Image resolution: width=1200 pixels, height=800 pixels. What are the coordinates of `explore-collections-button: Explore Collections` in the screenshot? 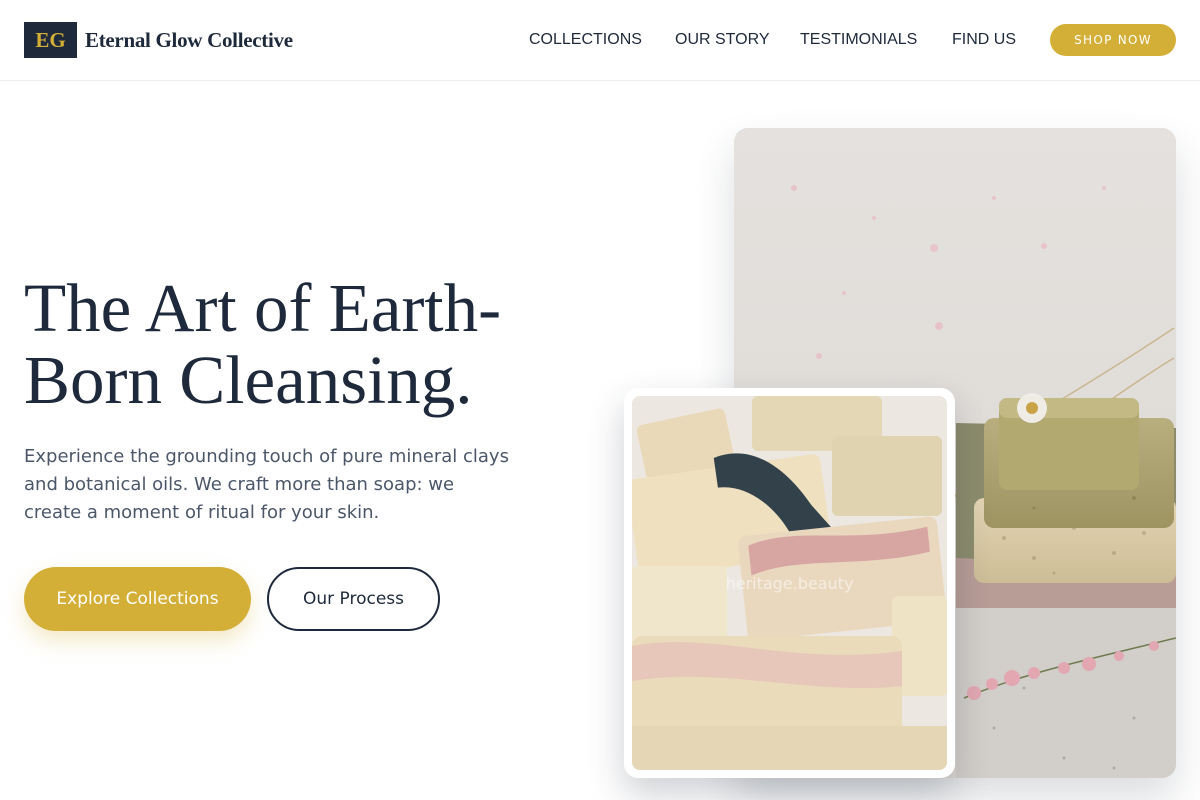 It's located at (137, 599).